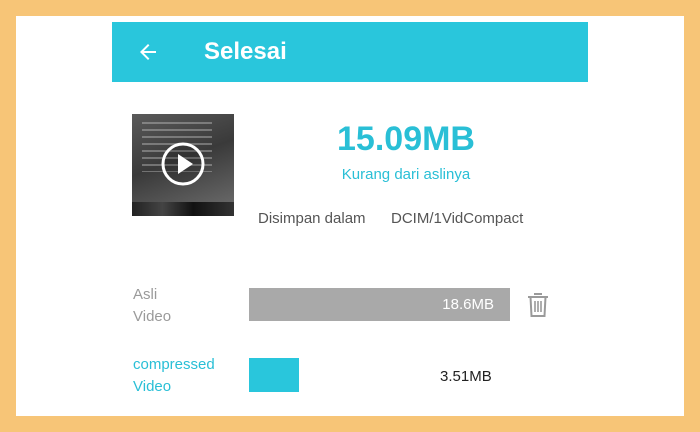  I want to click on compressed-label-line1: compressed, so click(174, 364).